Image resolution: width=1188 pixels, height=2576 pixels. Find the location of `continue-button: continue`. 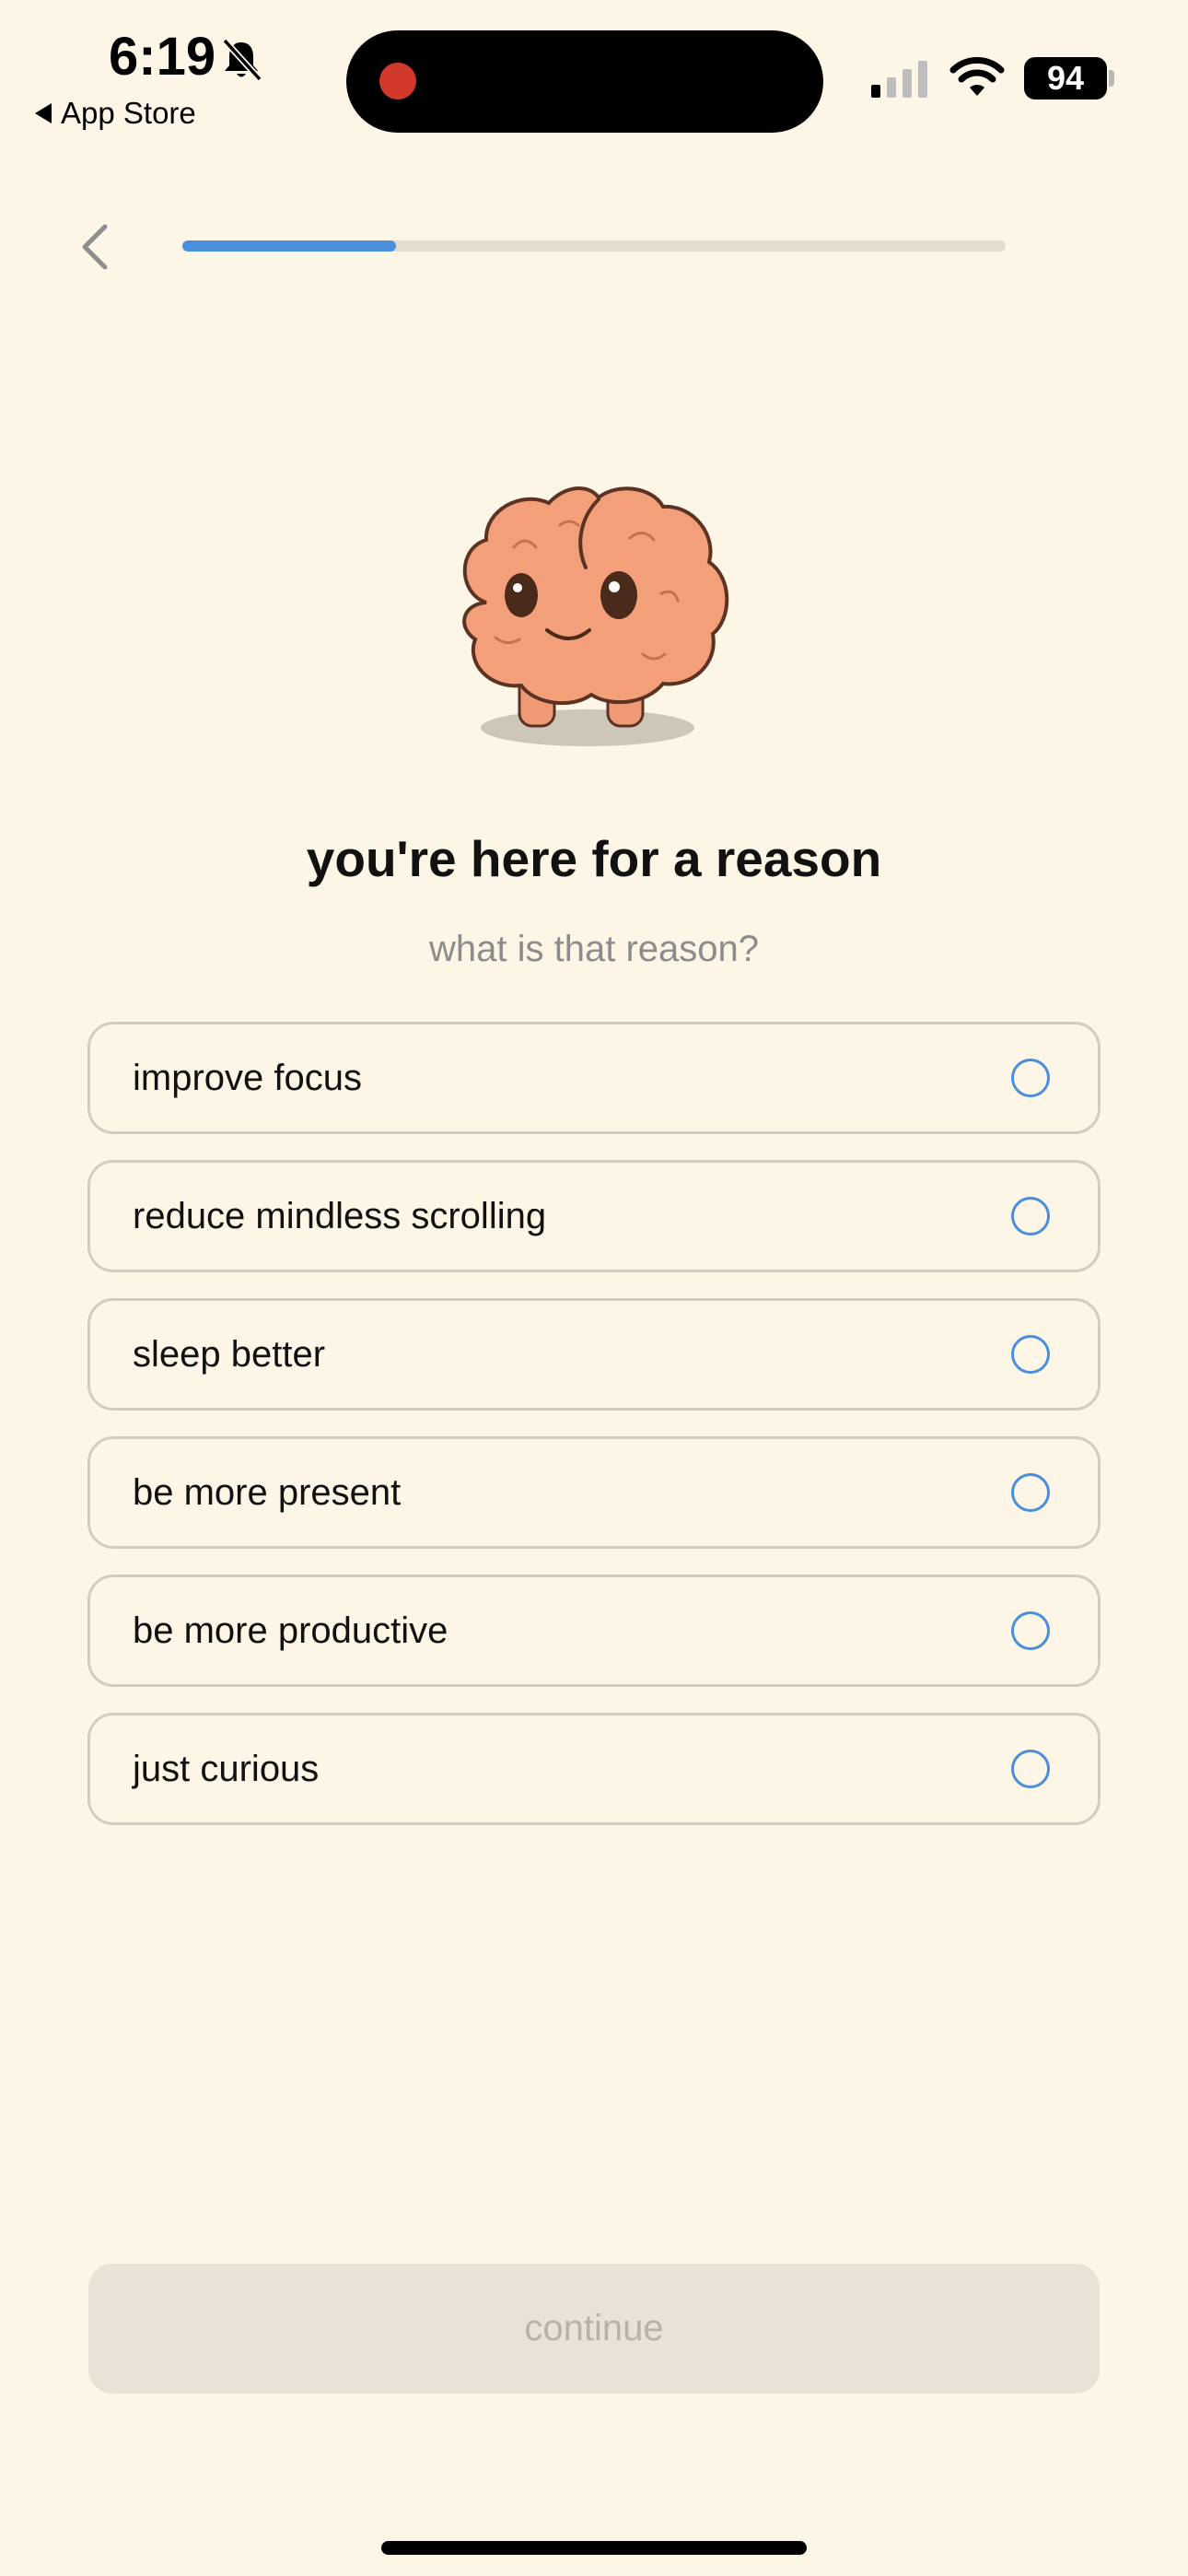

continue-button: continue is located at coordinates (594, 2329).